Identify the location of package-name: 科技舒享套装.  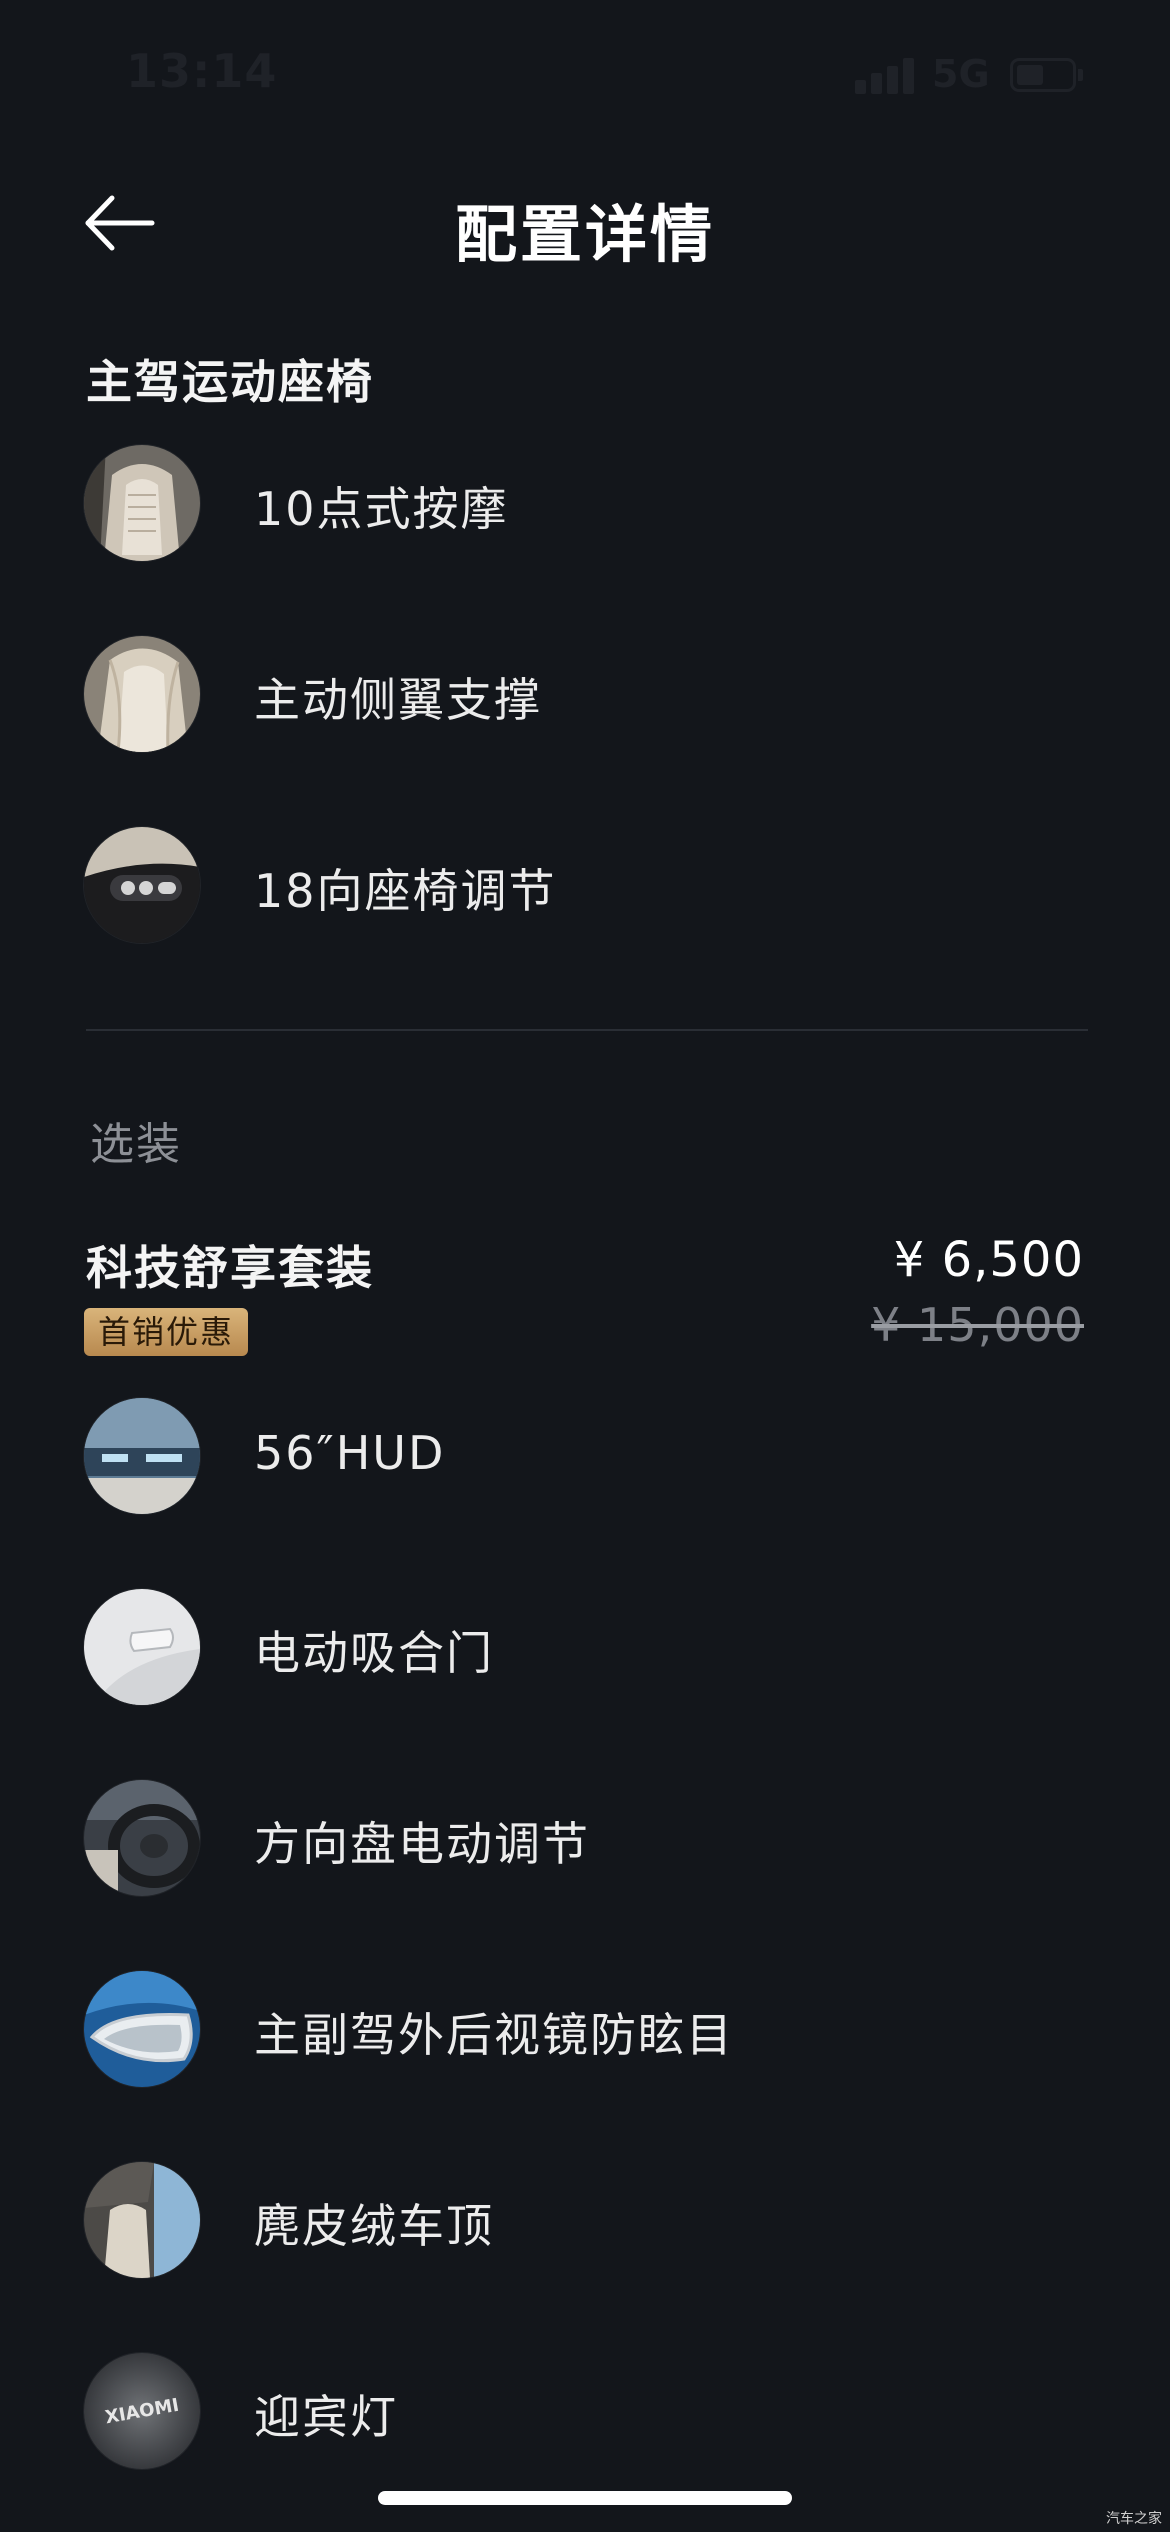
(230, 1268).